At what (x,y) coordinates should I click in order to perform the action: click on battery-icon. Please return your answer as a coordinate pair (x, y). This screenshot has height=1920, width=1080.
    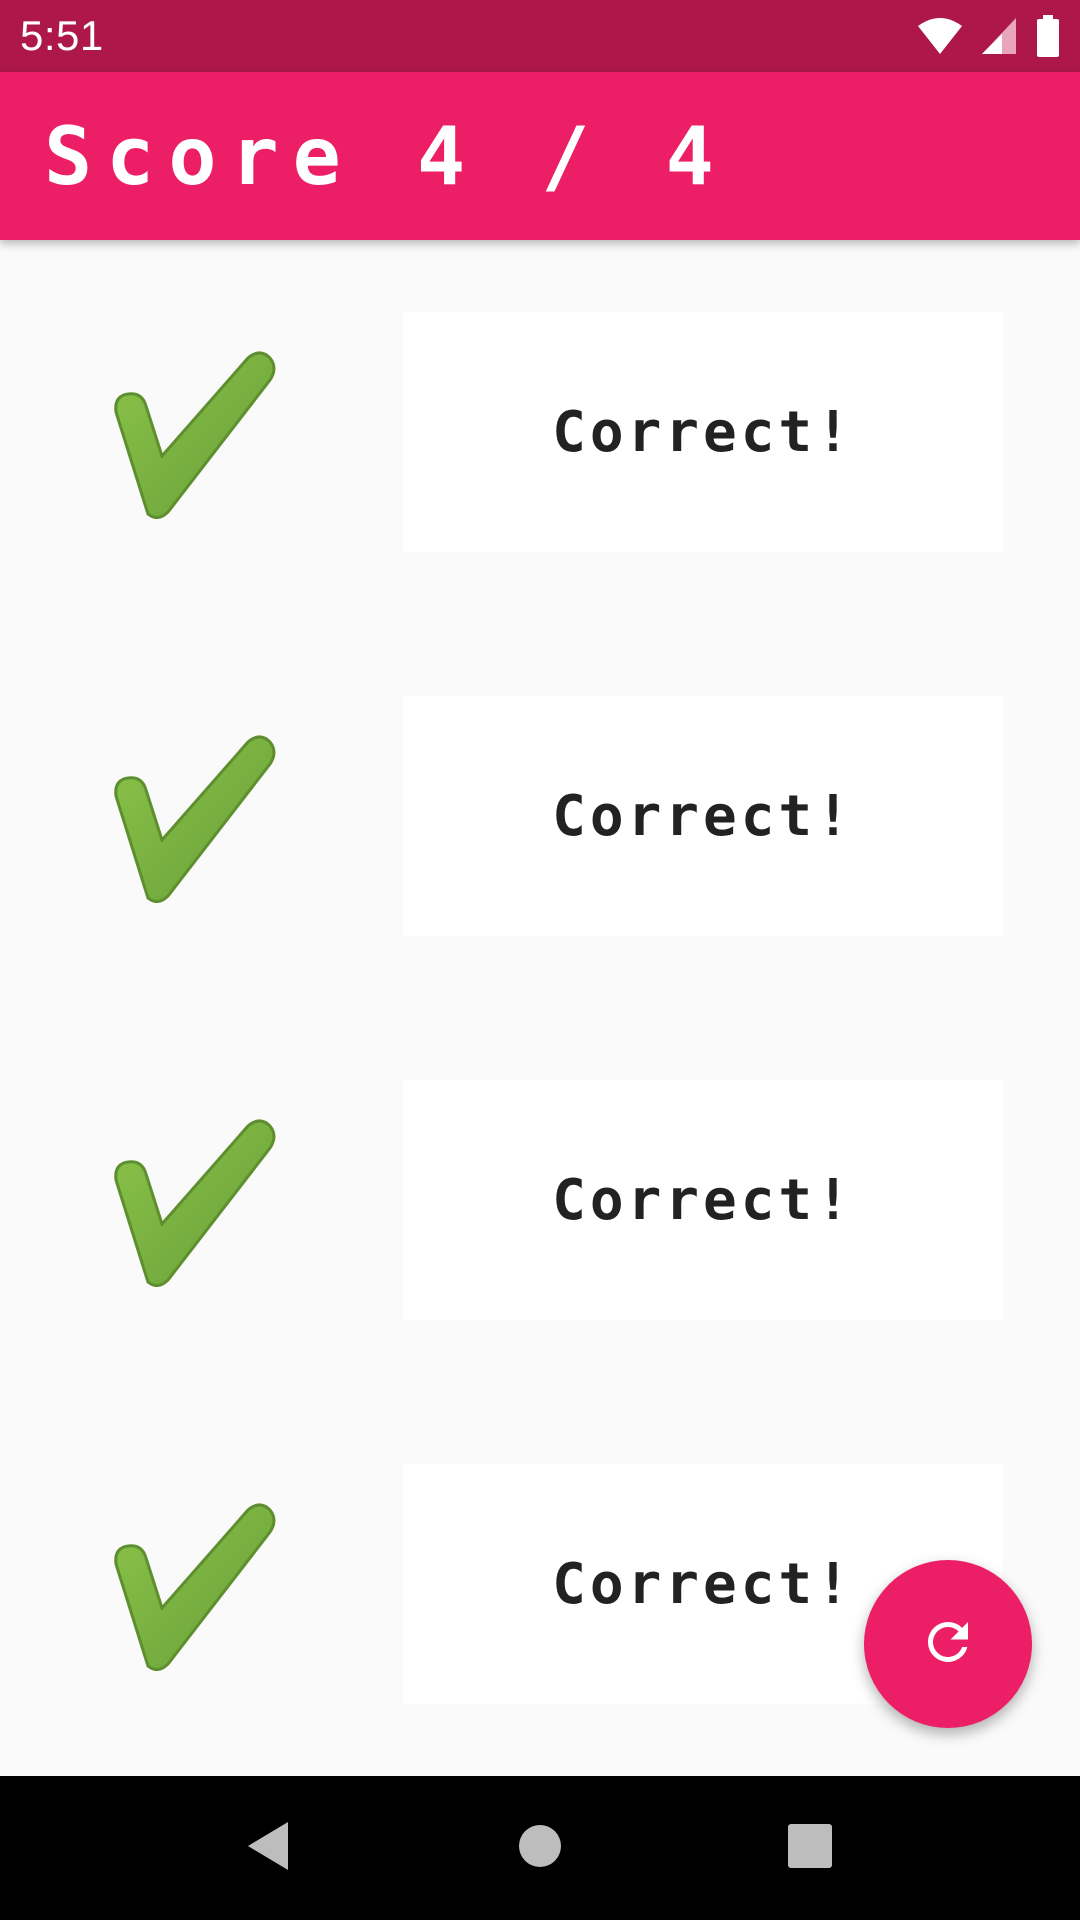
    Looking at the image, I should click on (1048, 36).